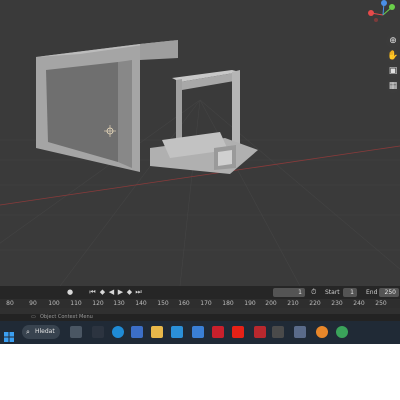  What do you see at coordinates (393, 71) in the screenshot?
I see `camera-view-icon: ▣` at bounding box center [393, 71].